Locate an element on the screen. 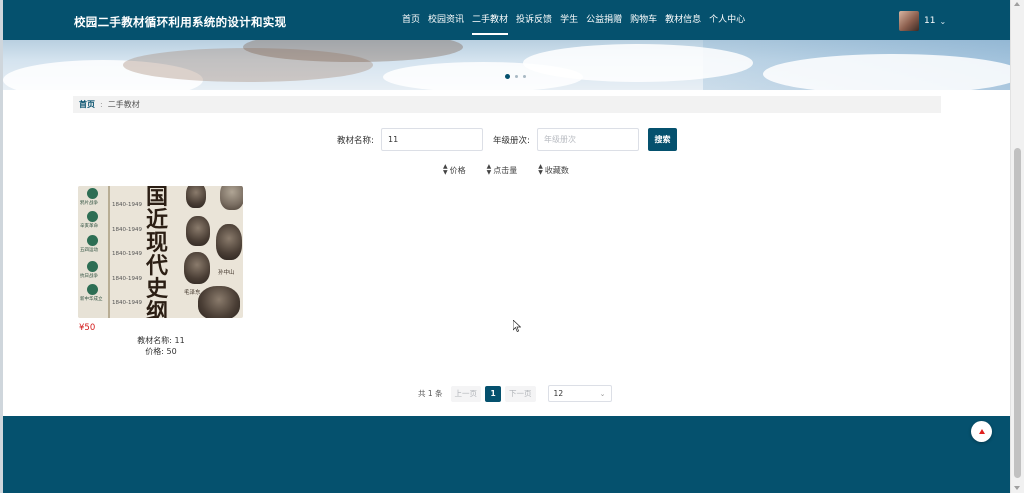  search-bar: 教材名称: 年级册次: 搜索 is located at coordinates (505, 140).